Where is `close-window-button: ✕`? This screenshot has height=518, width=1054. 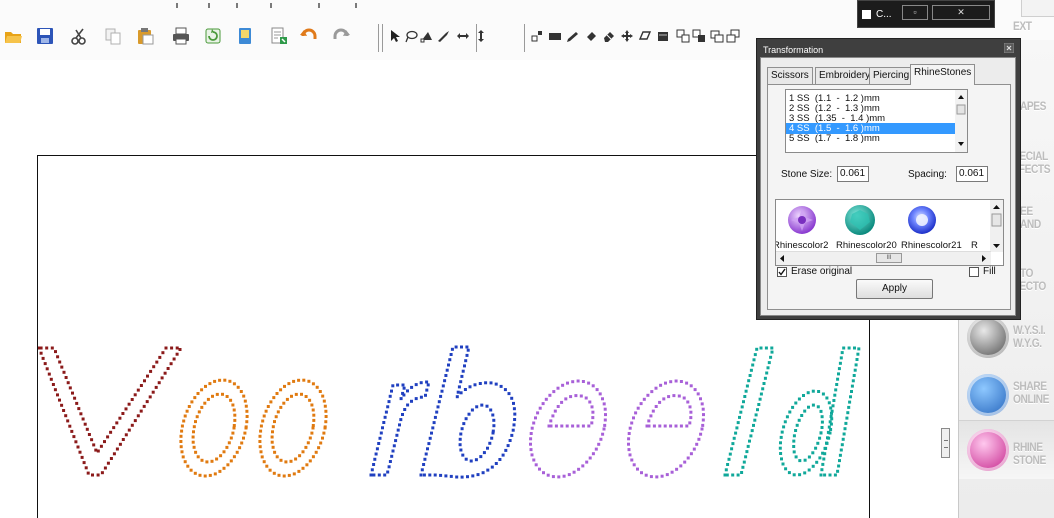 close-window-button: ✕ is located at coordinates (961, 12).